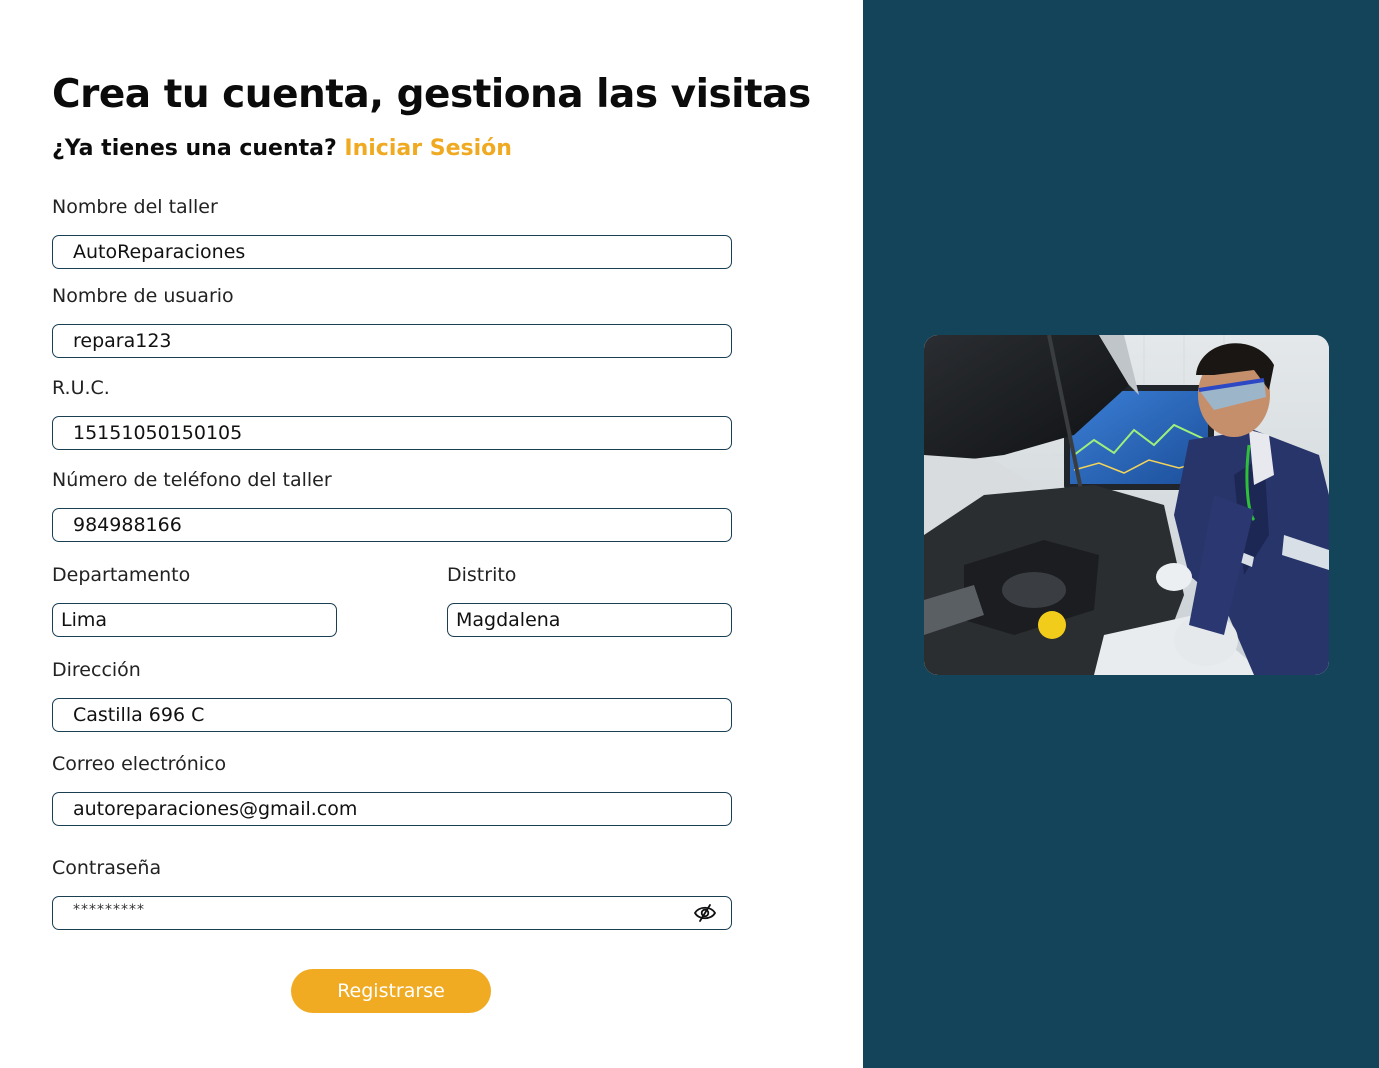  I want to click on taller-label: Nombre del taller, so click(135, 207).